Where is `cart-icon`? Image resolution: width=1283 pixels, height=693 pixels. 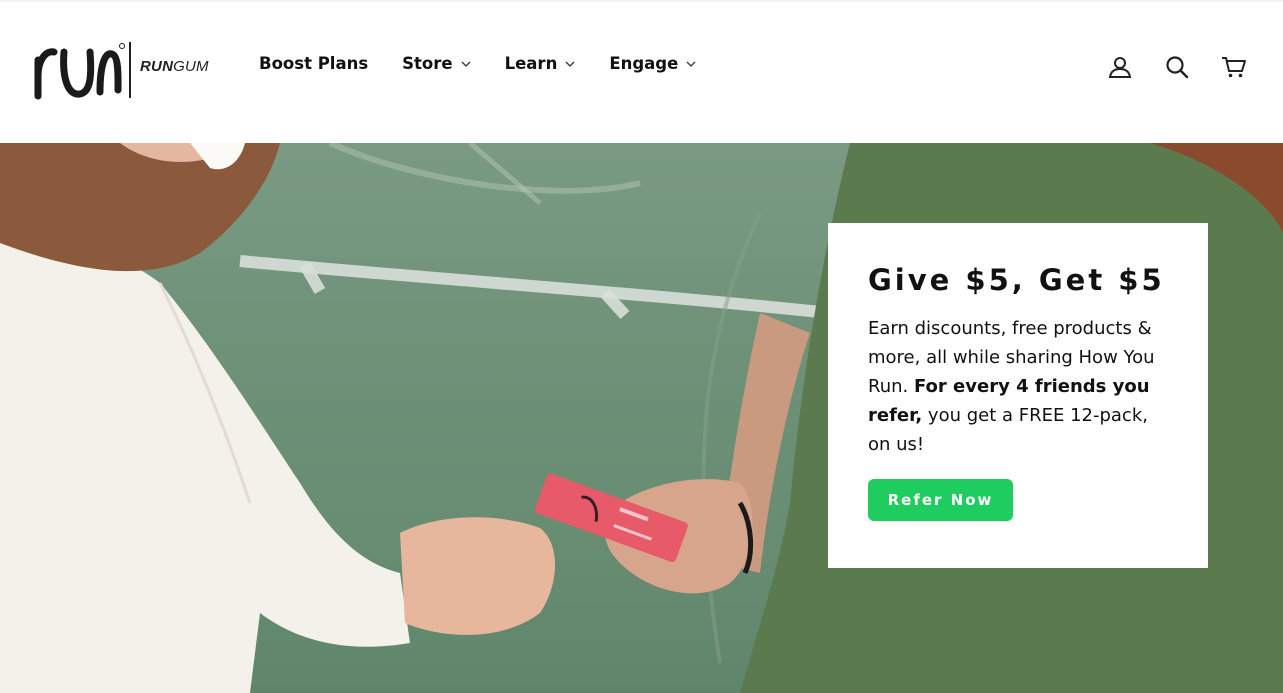
cart-icon is located at coordinates (1234, 67).